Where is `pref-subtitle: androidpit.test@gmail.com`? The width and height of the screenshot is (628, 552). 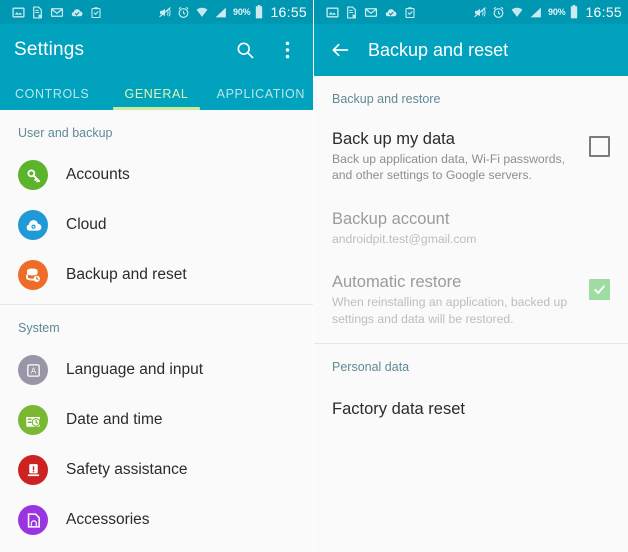
pref-subtitle: androidpit.test@gmail.com is located at coordinates (404, 238).